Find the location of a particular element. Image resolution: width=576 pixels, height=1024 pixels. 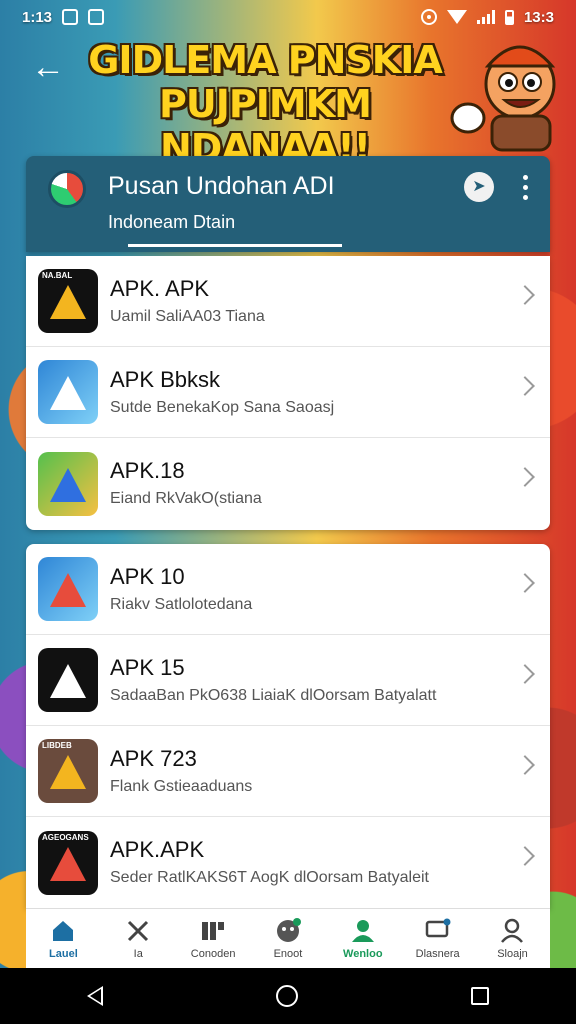

list-item: NA.BAL APK. APK Uamil SaliAA03 Tiana is located at coordinates (288, 301).